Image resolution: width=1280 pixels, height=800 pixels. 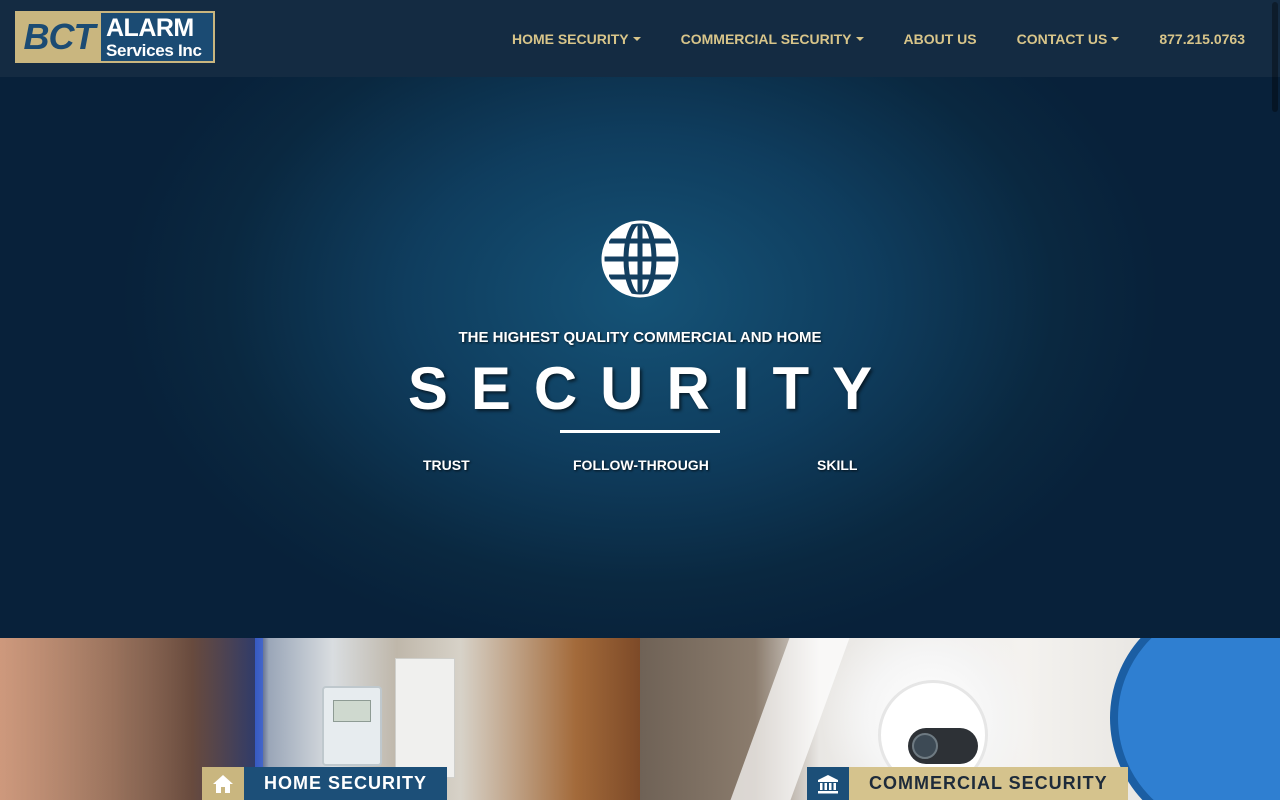 What do you see at coordinates (1062, 38) in the screenshot?
I see `nav-contact-us-label: CONTACT US` at bounding box center [1062, 38].